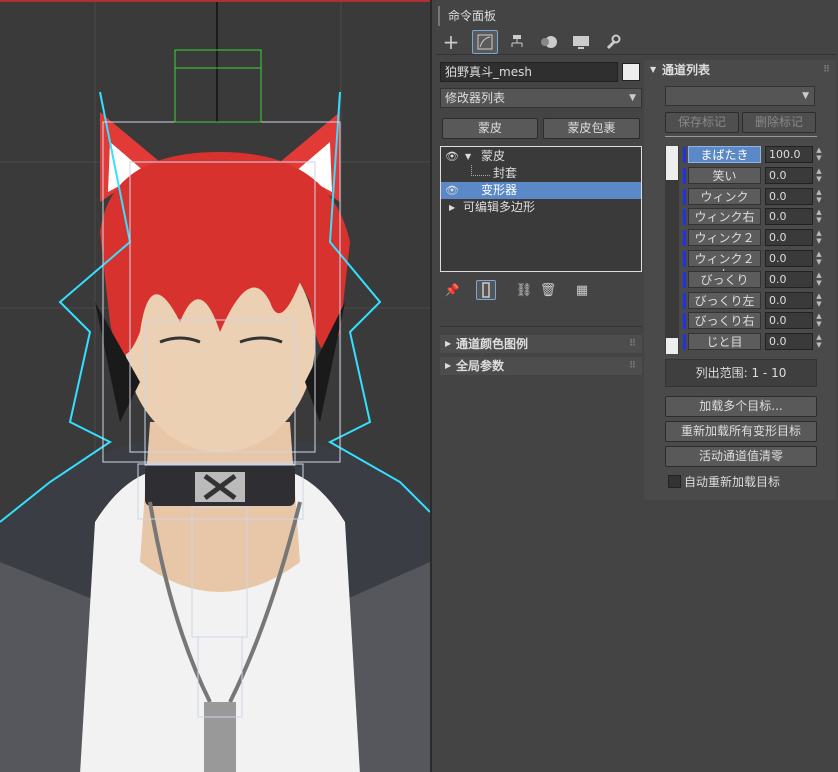 The height and width of the screenshot is (772, 838). Describe the element at coordinates (480, 170) in the screenshot. I see `tree-connector-icon` at that location.